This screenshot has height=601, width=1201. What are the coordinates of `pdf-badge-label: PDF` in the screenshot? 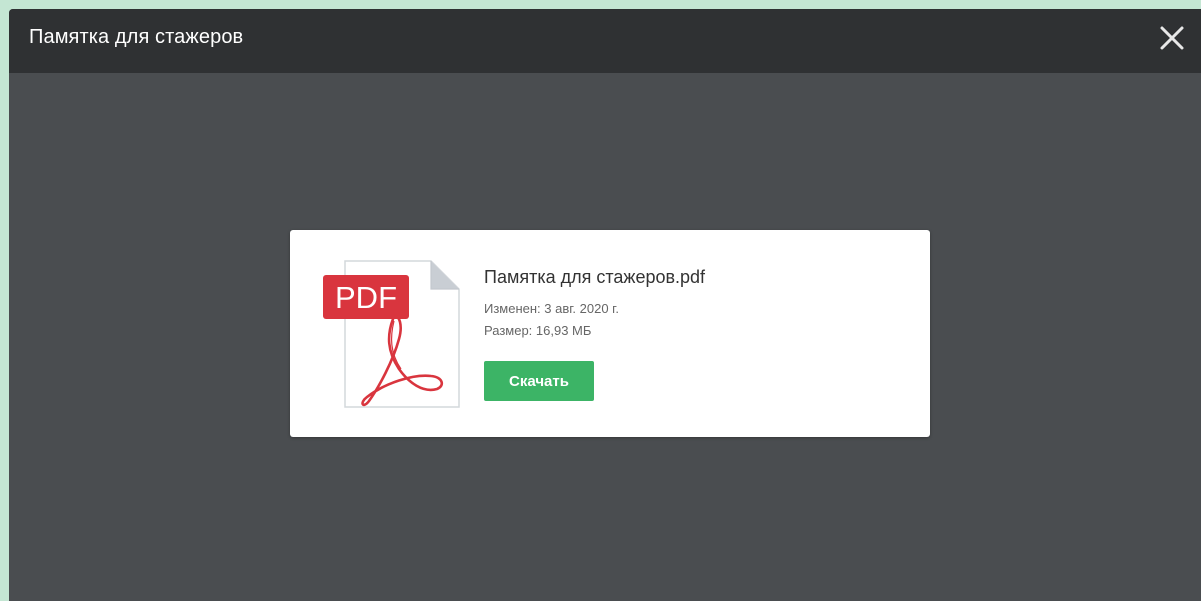 It's located at (366, 297).